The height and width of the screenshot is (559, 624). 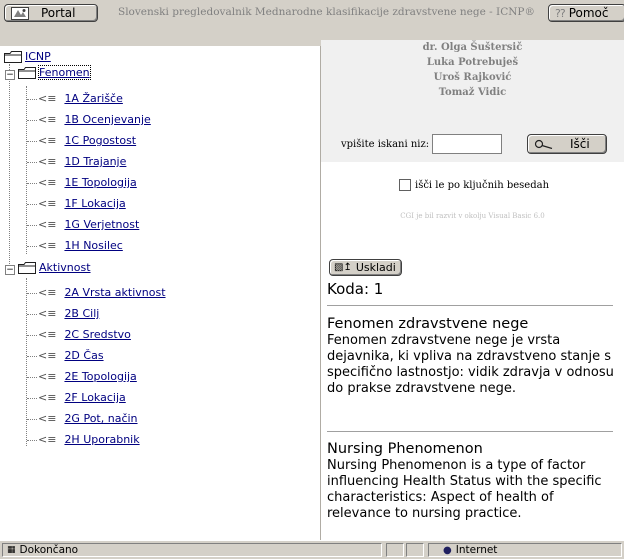 I want to click on tree-item: <≡ 1C Pogostost, so click(x=87, y=140).